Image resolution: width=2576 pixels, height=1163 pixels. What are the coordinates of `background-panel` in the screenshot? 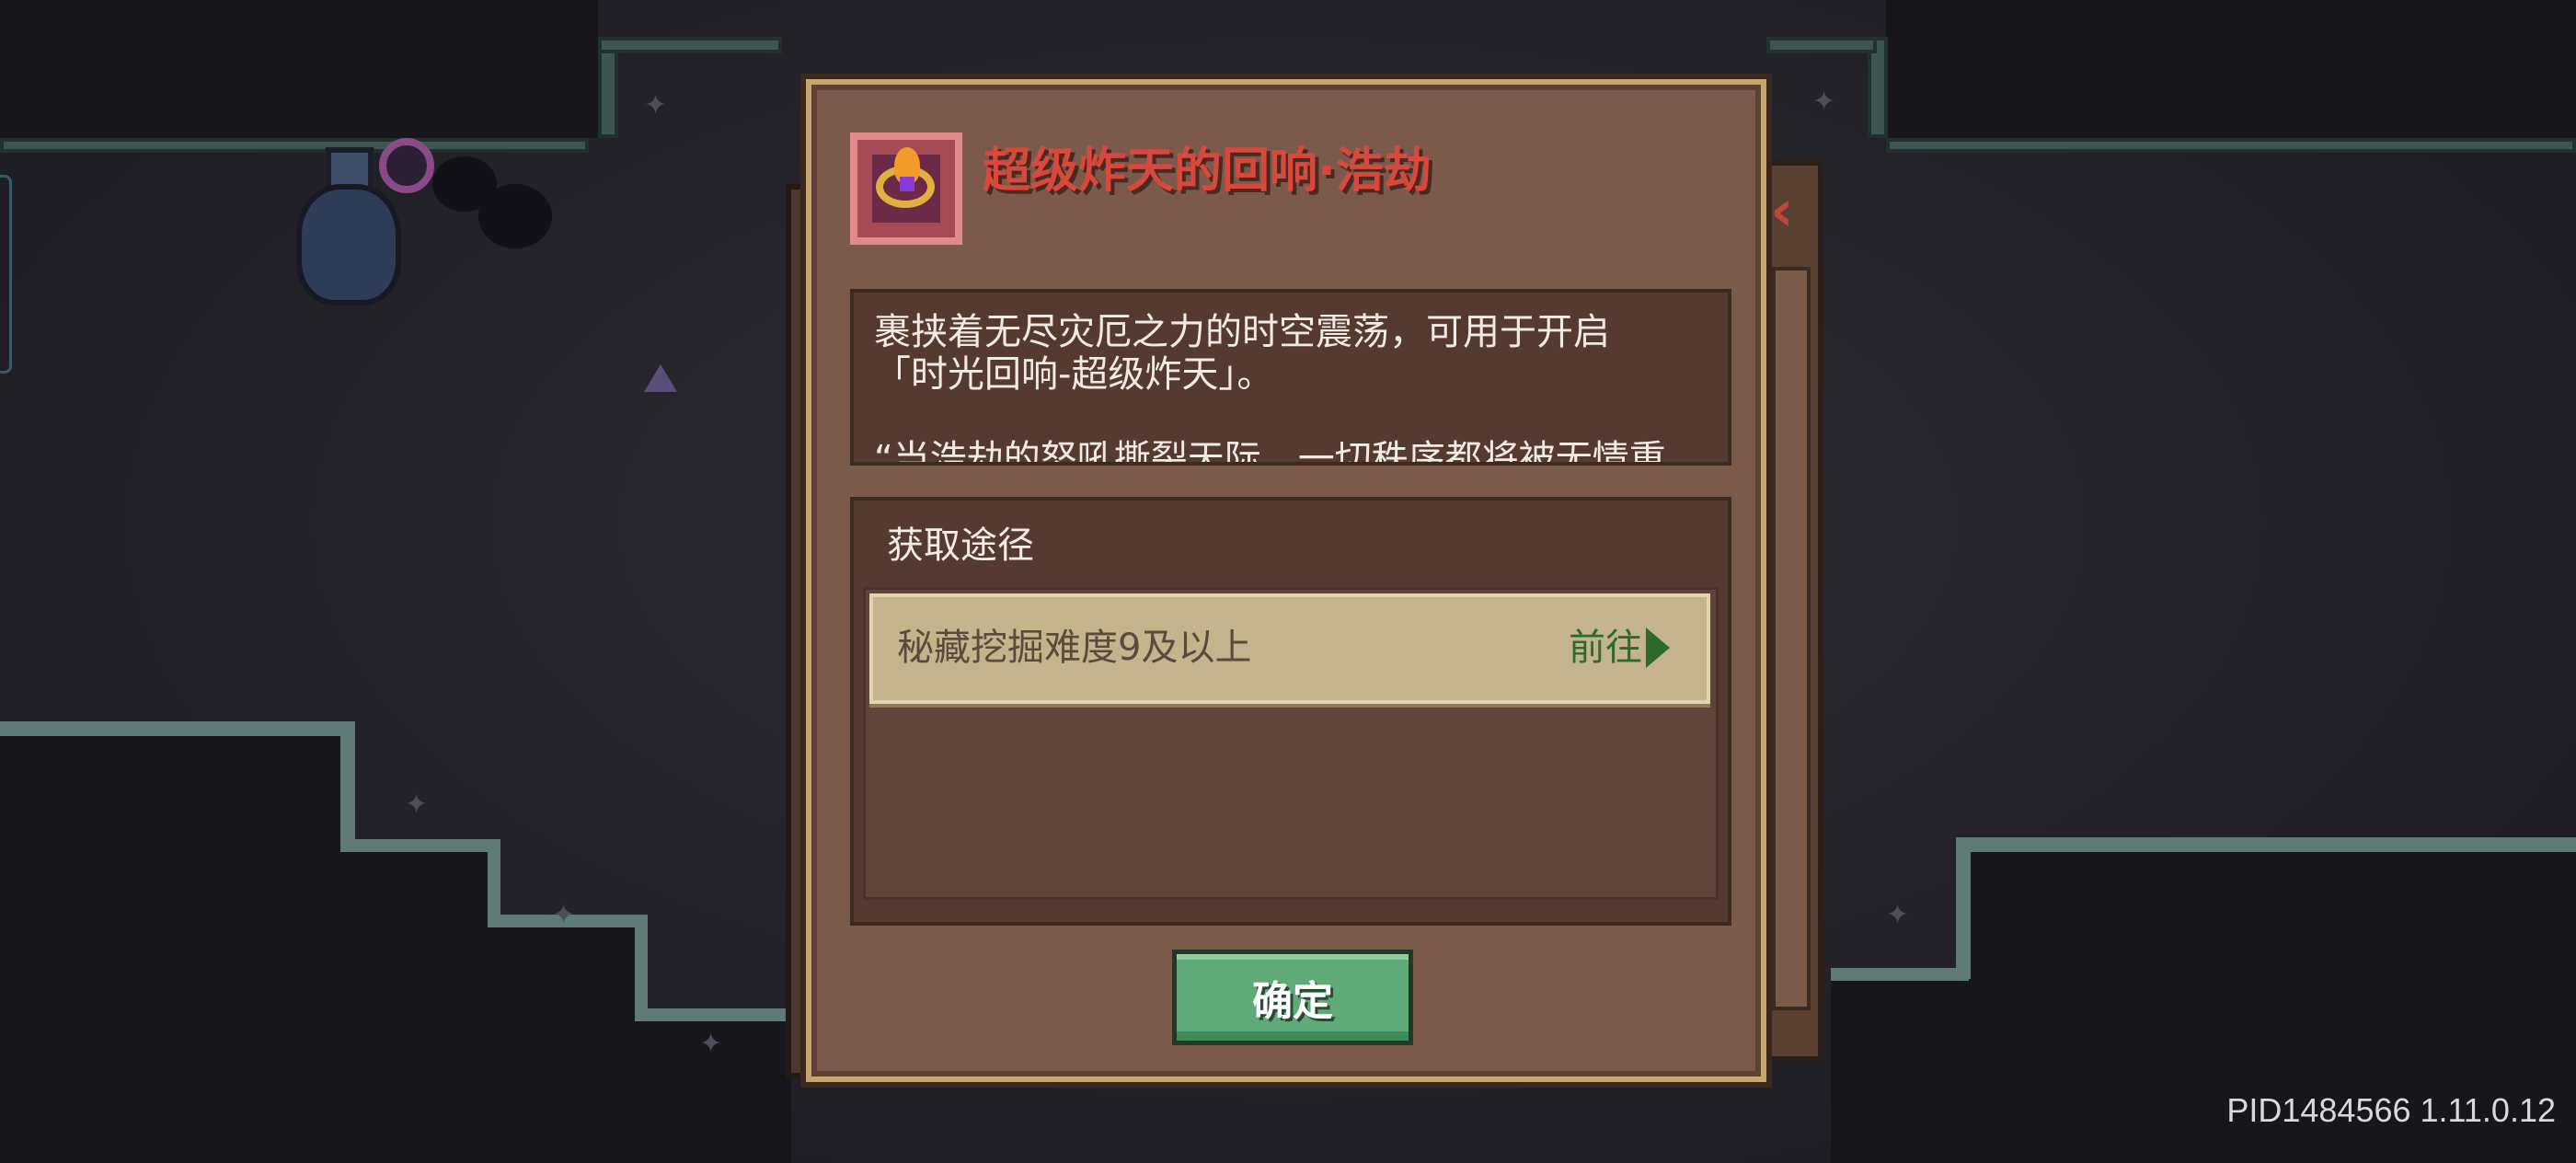 It's located at (1794, 611).